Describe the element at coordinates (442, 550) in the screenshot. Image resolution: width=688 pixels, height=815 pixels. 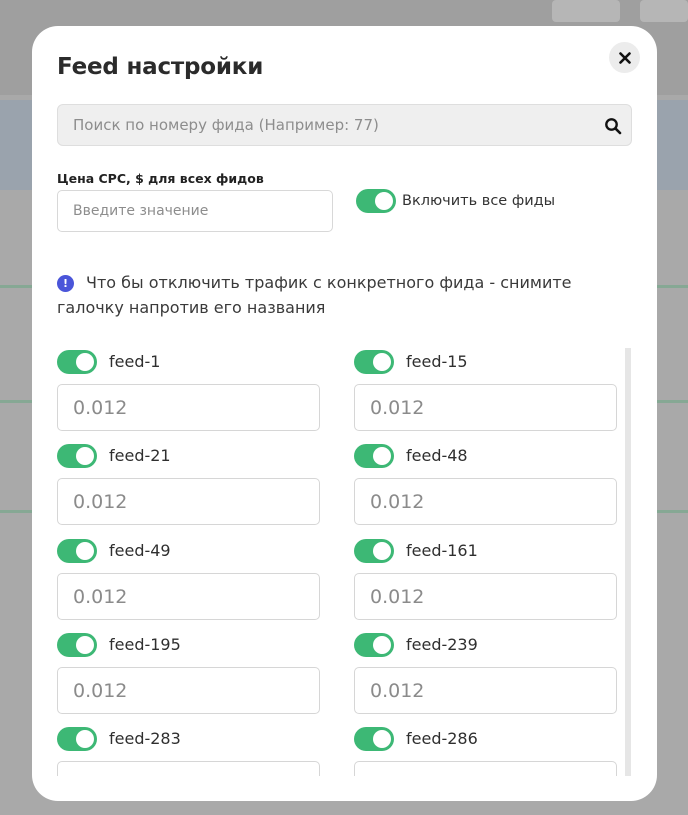
I see `feed-name: feed-161` at that location.